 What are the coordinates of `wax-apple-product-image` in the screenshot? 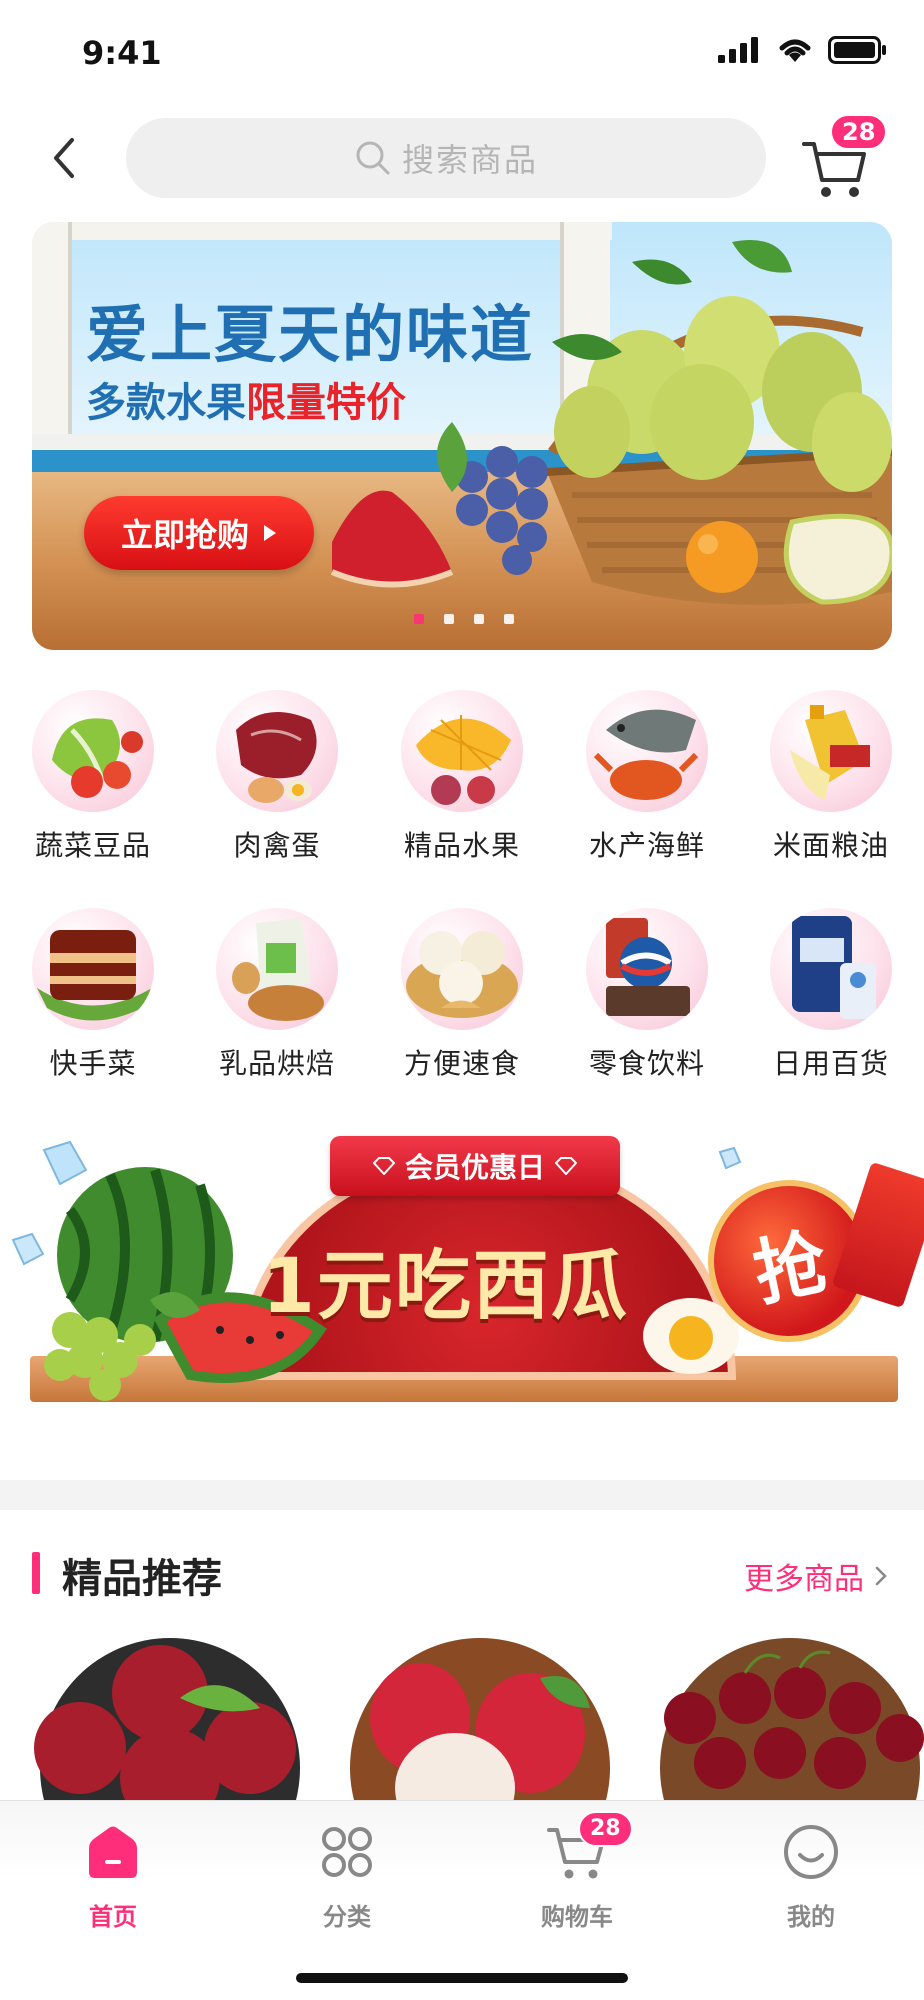 It's located at (480, 1719).